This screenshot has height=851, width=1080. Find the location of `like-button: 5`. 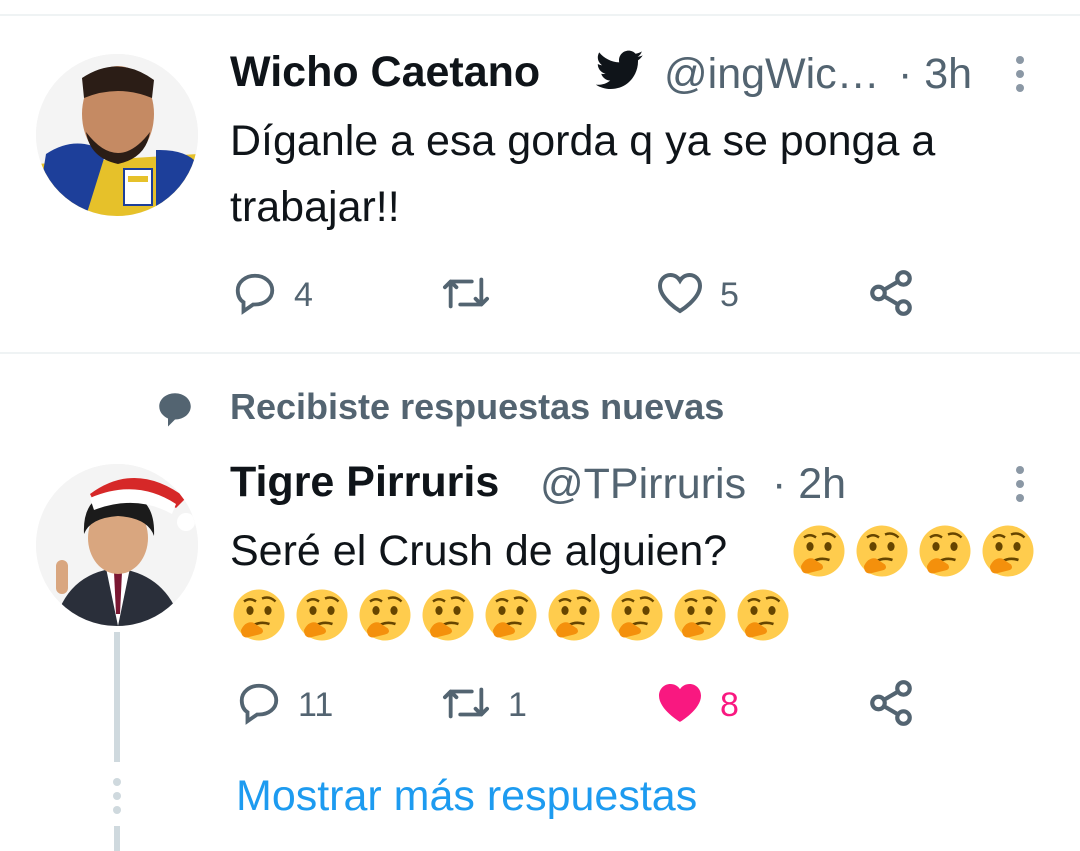

like-button: 5 is located at coordinates (697, 295).